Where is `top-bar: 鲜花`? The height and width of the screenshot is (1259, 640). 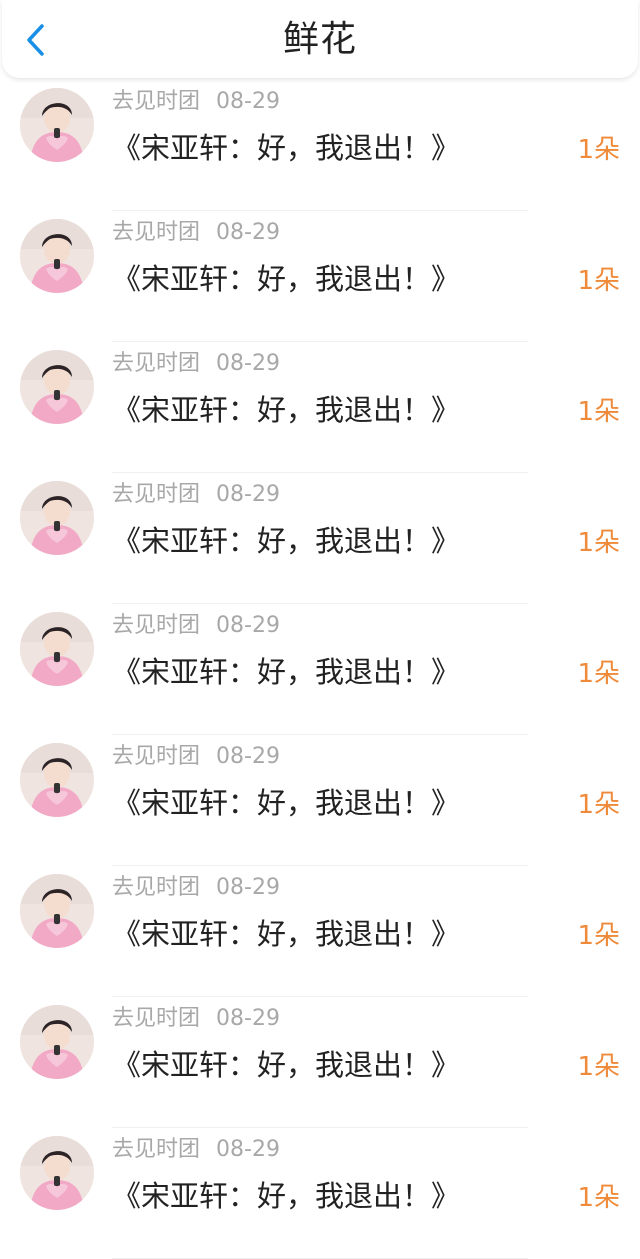 top-bar: 鲜花 is located at coordinates (320, 39).